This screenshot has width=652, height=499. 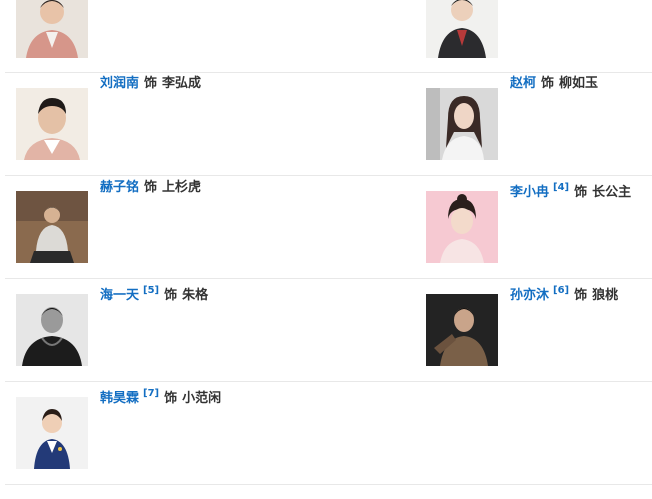 What do you see at coordinates (561, 187) in the screenshot?
I see `citation-link: [4]` at bounding box center [561, 187].